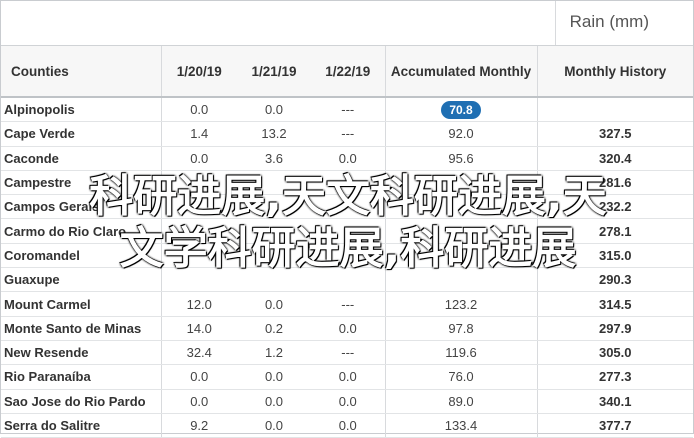 The image size is (694, 438). What do you see at coordinates (81, 134) in the screenshot?
I see `county-name: Cape Verde` at bounding box center [81, 134].